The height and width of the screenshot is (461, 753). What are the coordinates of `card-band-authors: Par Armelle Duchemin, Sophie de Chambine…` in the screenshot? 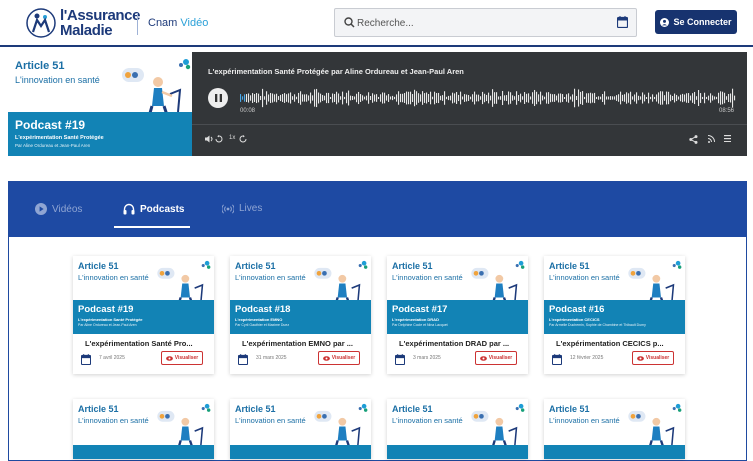 It's located at (597, 325).